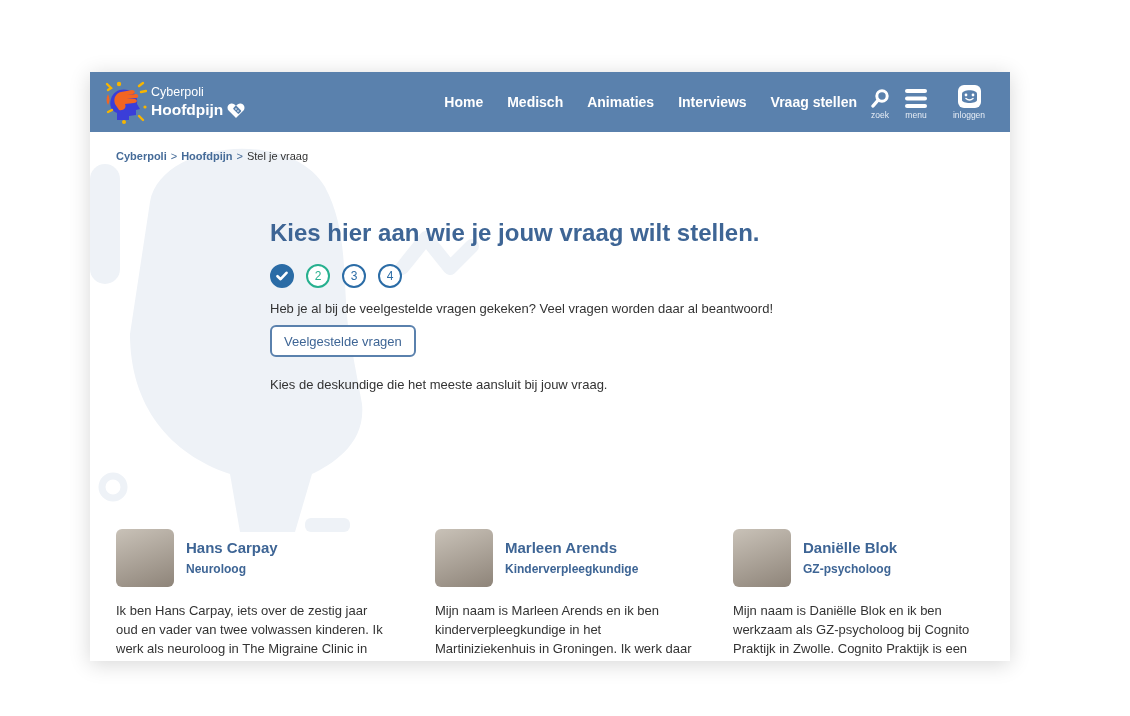 This screenshot has width=1130, height=716. I want to click on expert-role: Neuroloog, so click(216, 569).